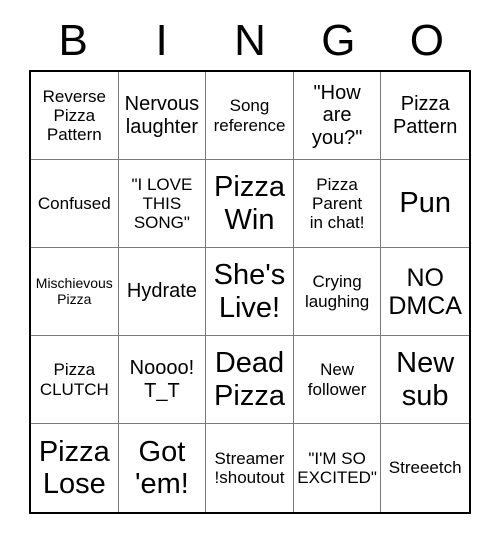 The height and width of the screenshot is (544, 500). I want to click on bingo-cell-label: "I LOVE THIS SONG", so click(162, 203).